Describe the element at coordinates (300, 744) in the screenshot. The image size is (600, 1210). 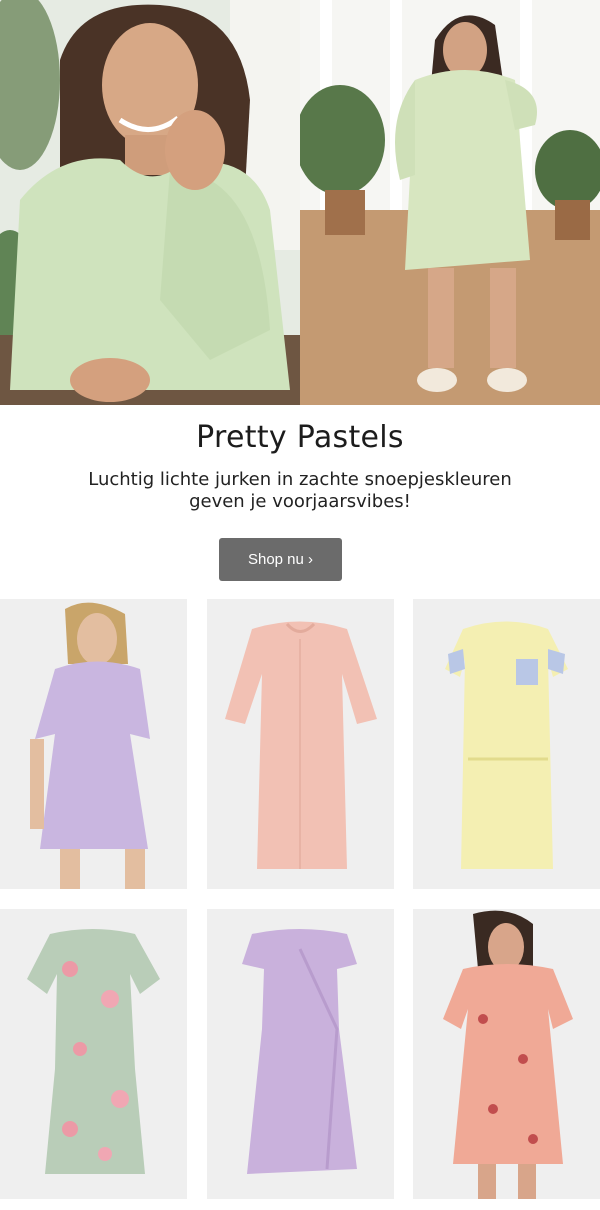
I see `product-pink-dress` at that location.